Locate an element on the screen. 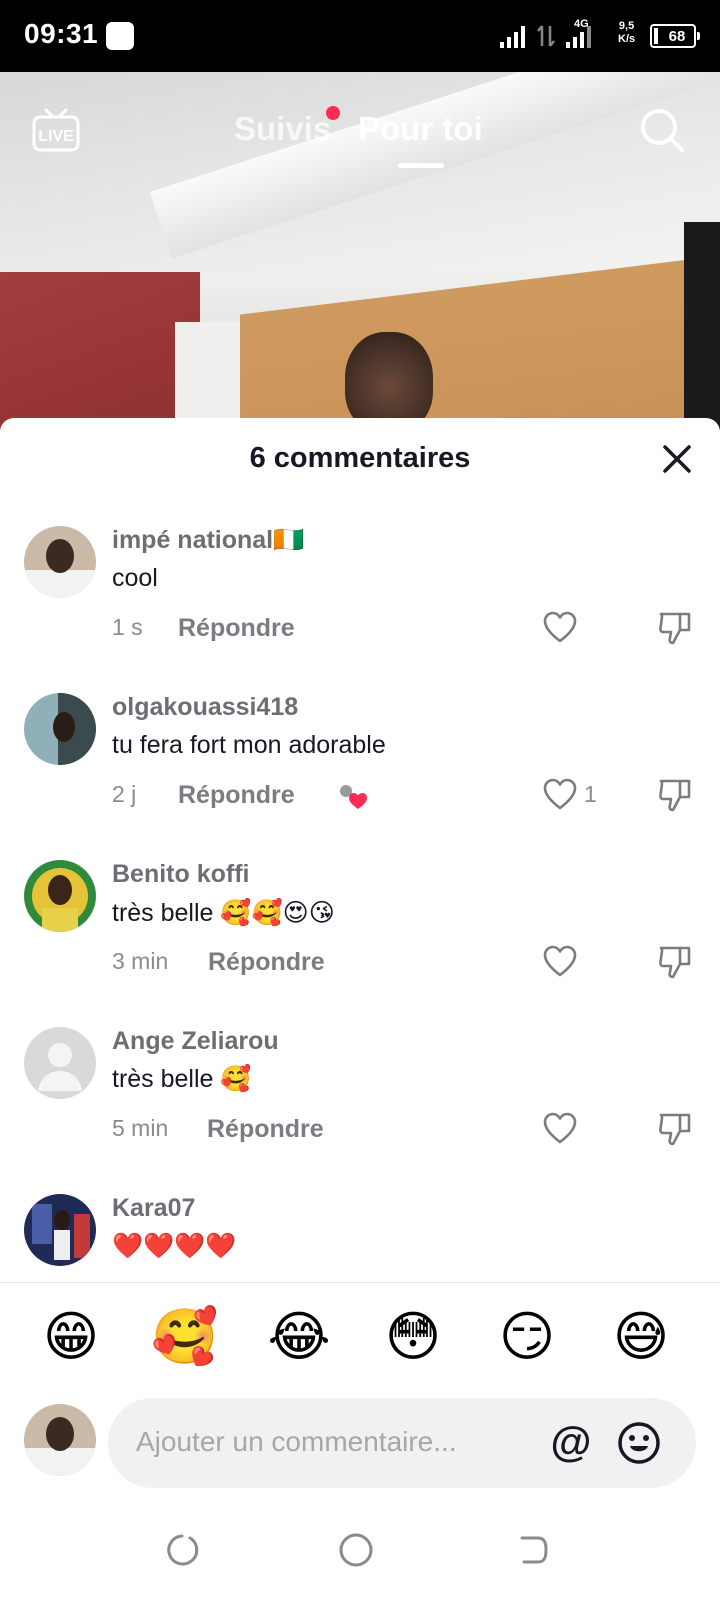  composer-divider is located at coordinates (360, 1282).